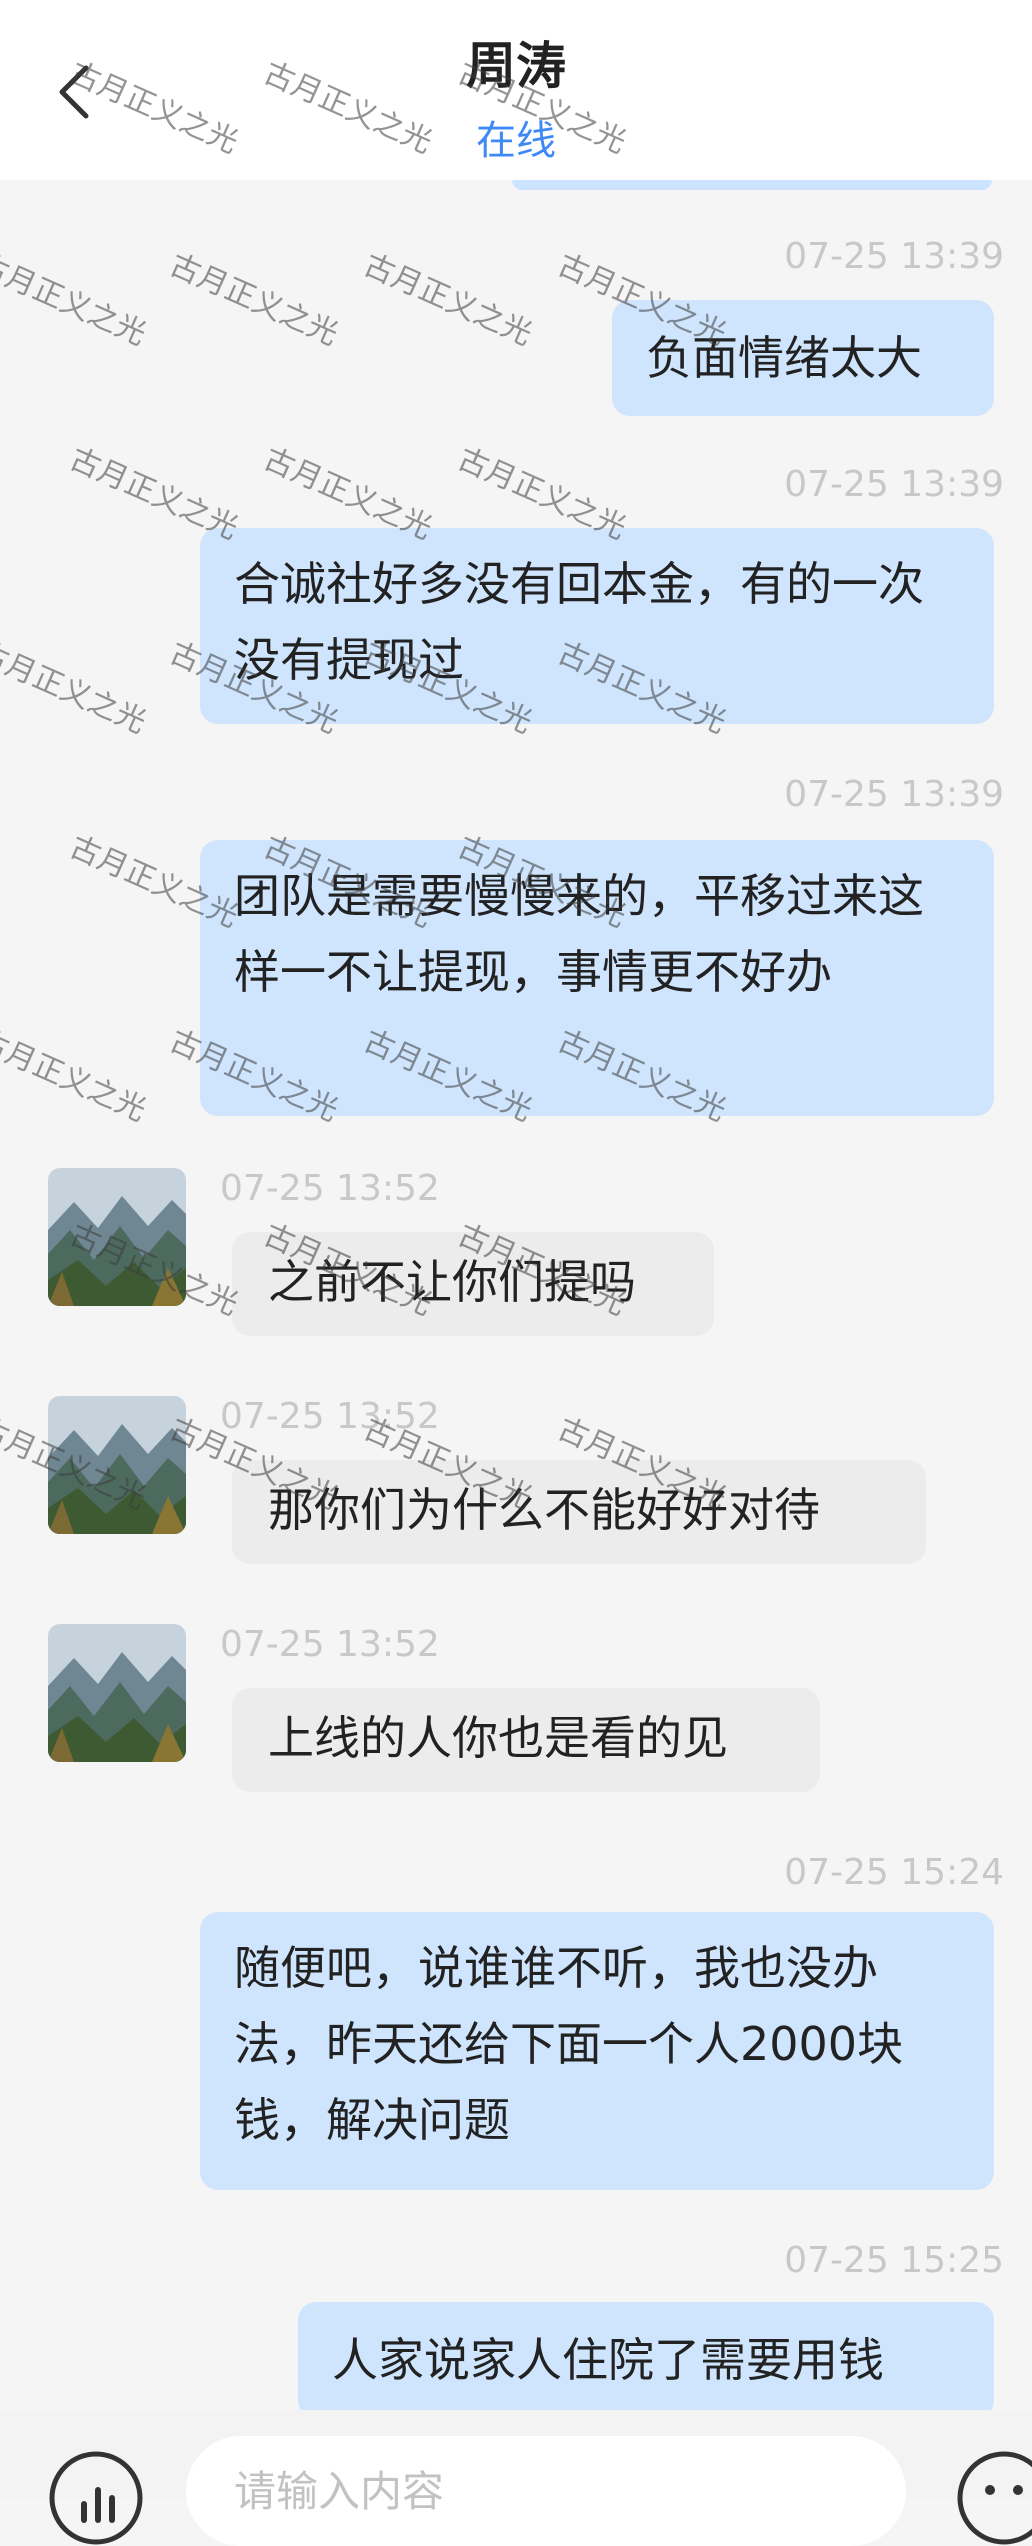 The height and width of the screenshot is (2546, 1032). I want to click on outgoing-message: 人家说家人住院了需要用钱, so click(646, 2360).